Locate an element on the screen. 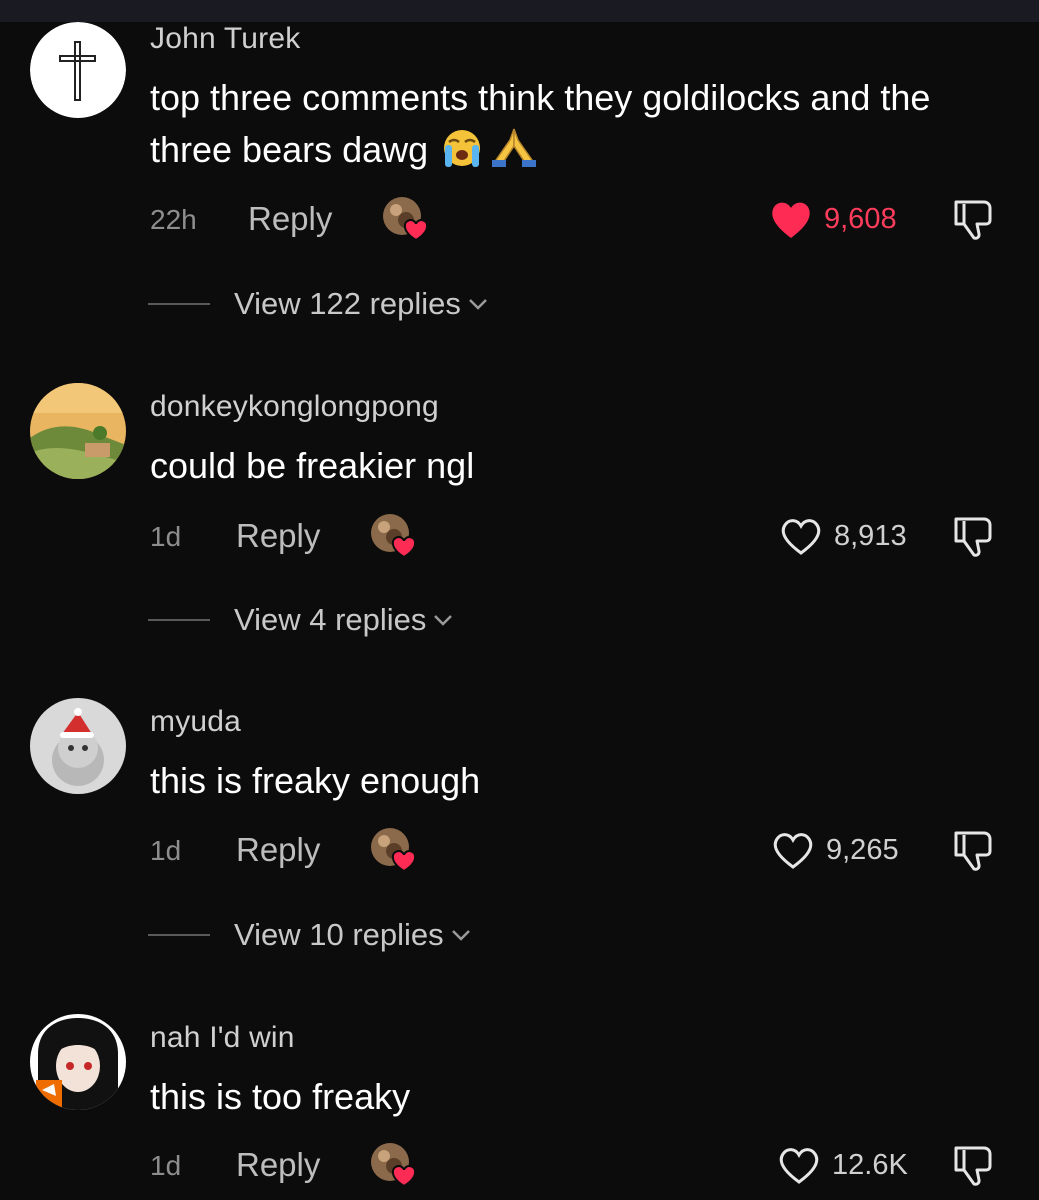  view-replies-label: View 122 replies is located at coordinates (347, 303).